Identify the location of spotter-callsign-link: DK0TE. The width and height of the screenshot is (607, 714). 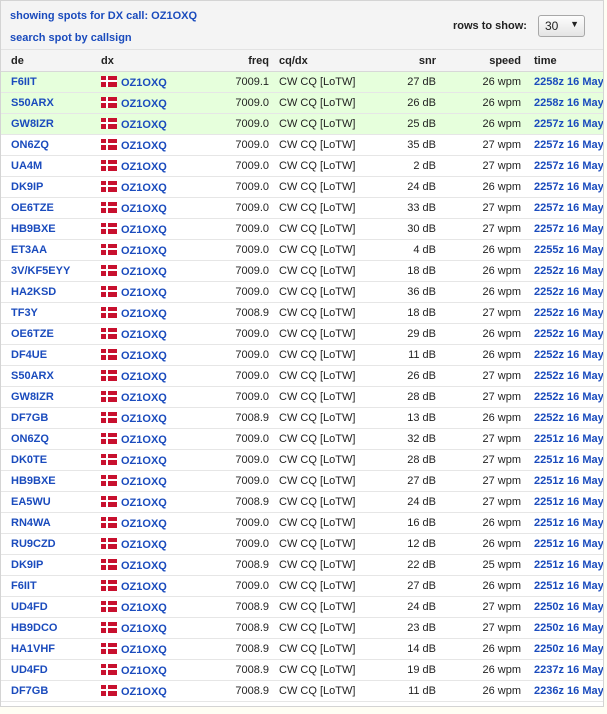
(29, 460).